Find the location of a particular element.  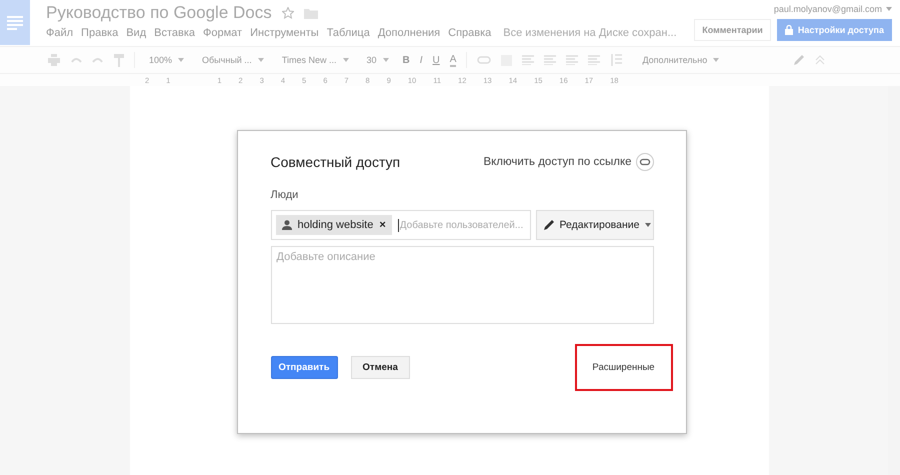

account-email: paul.molyanov@gmail.com is located at coordinates (828, 9).